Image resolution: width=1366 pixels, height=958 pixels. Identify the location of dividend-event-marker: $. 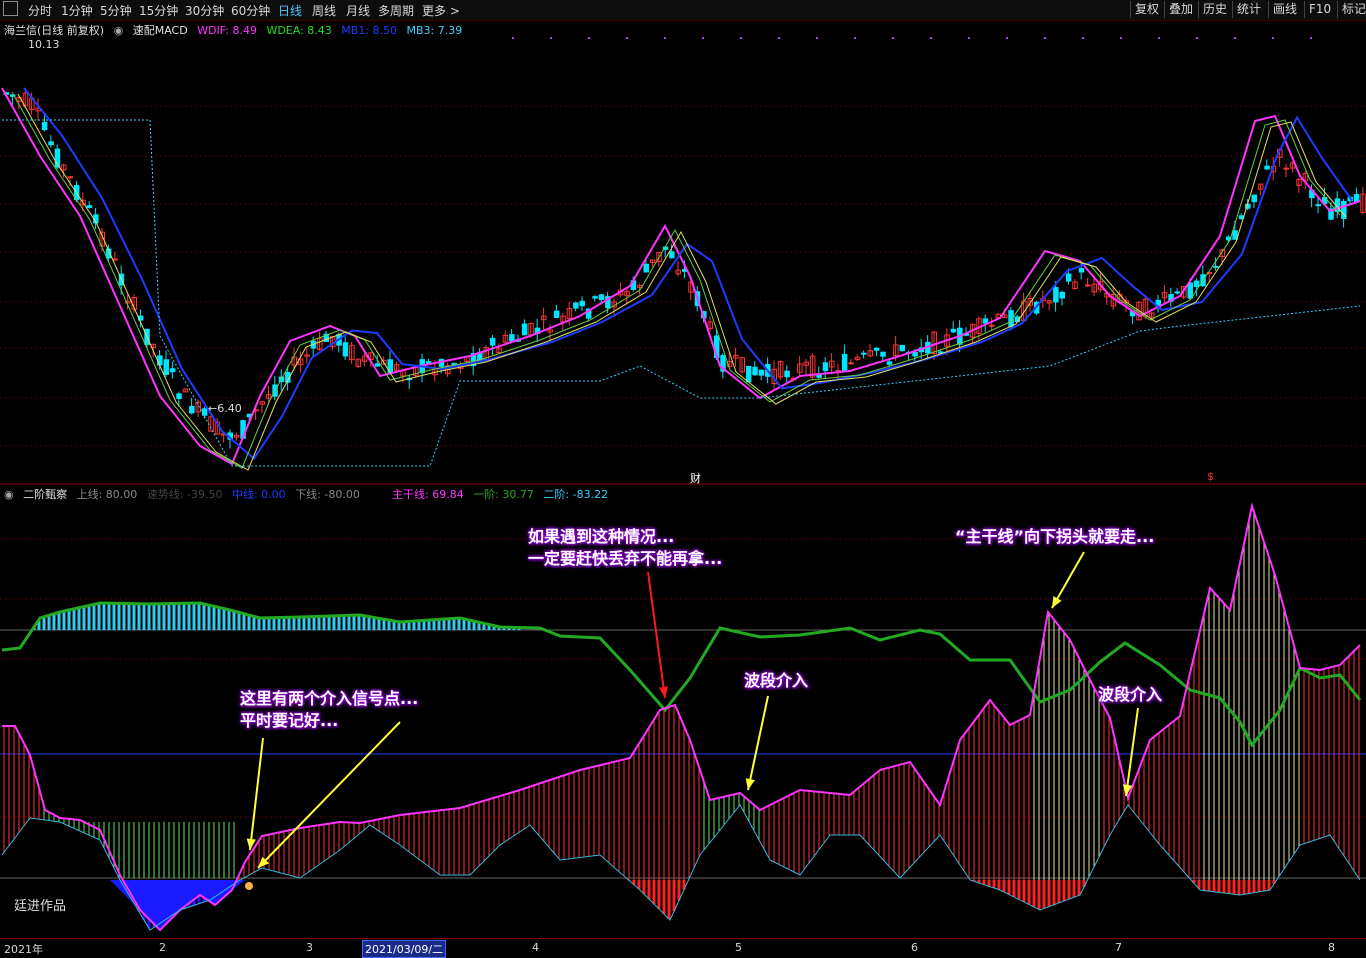
(1210, 476).